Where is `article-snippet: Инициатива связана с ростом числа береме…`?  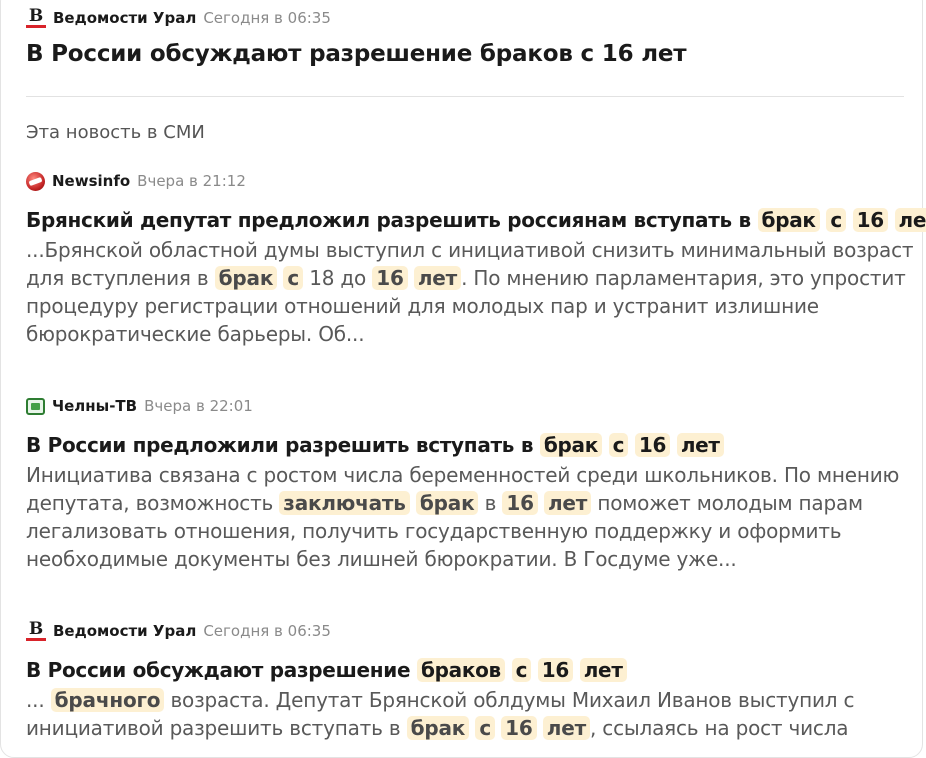
article-snippet: Инициатива связана с ростом числа береме… is located at coordinates (465, 517).